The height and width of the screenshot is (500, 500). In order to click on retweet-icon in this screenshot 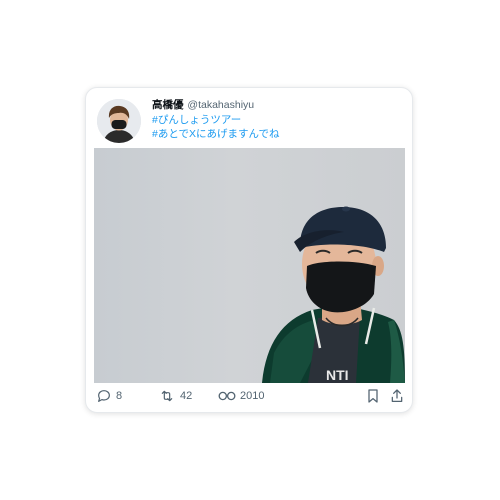, I will do `click(167, 396)`.